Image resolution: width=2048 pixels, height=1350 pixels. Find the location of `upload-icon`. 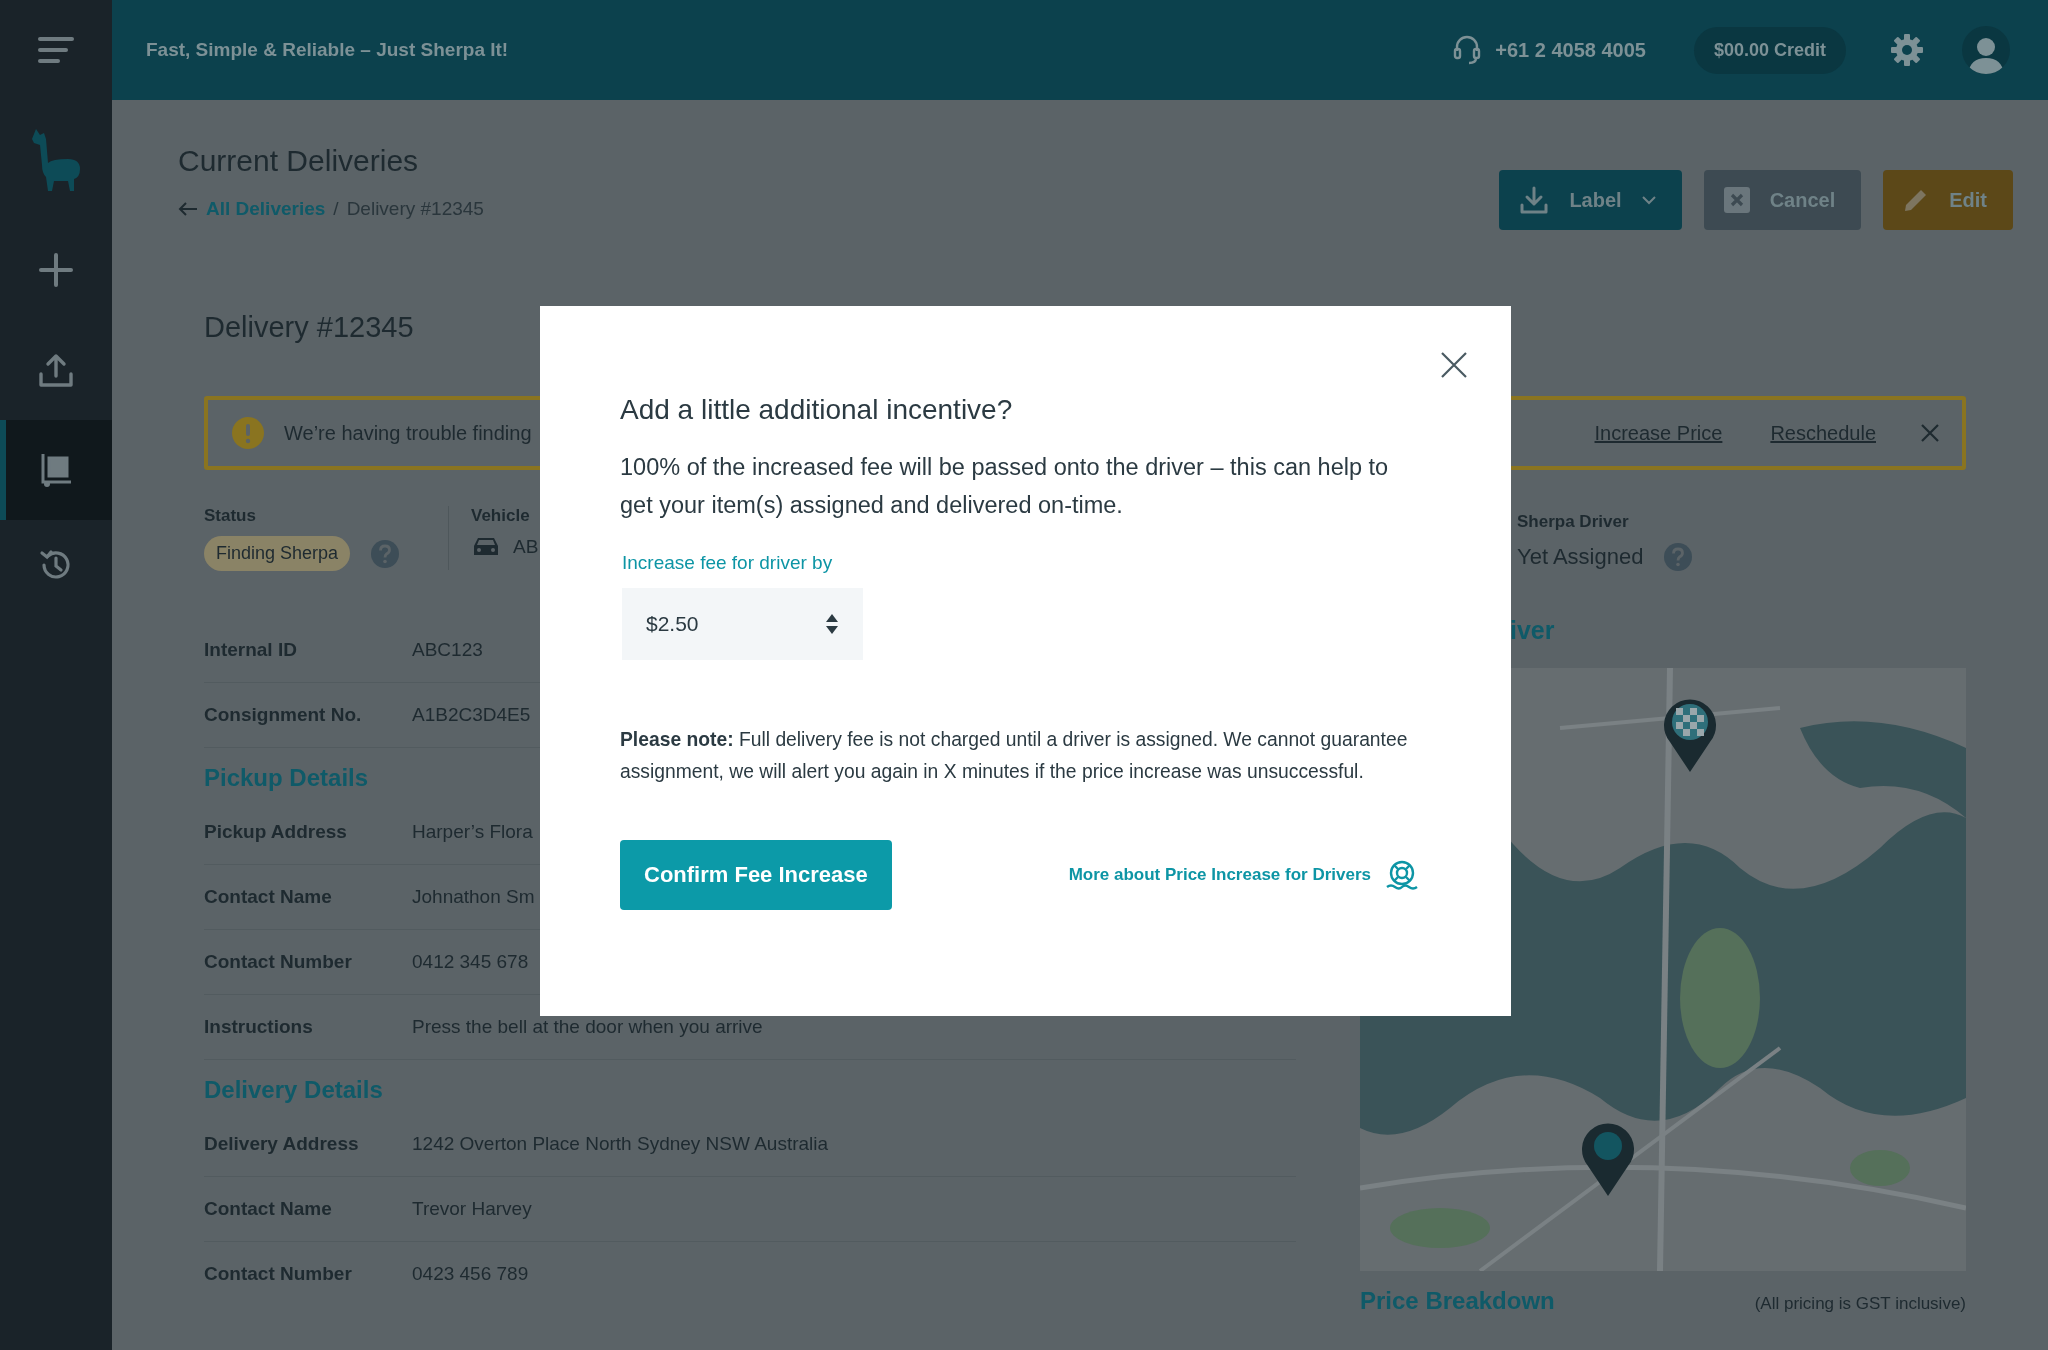

upload-icon is located at coordinates (56, 370).